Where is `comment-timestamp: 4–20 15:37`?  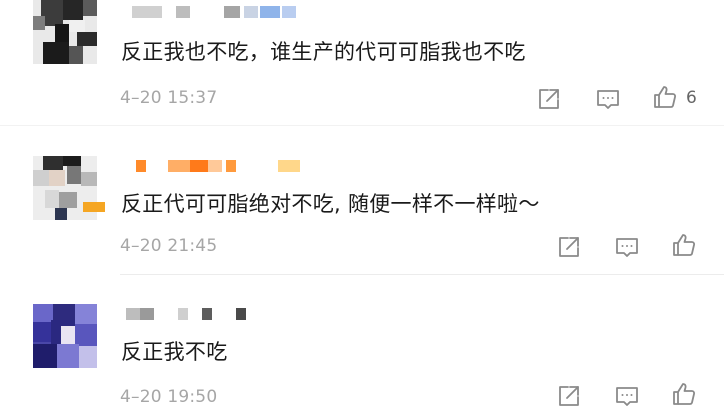 comment-timestamp: 4–20 15:37 is located at coordinates (169, 98).